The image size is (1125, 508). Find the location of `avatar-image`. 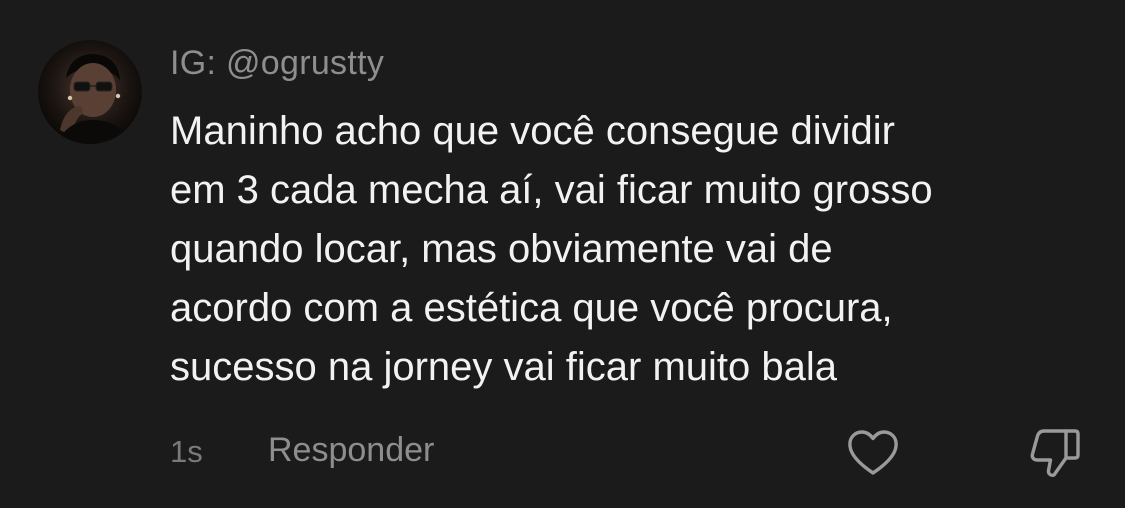

avatar-image is located at coordinates (90, 92).